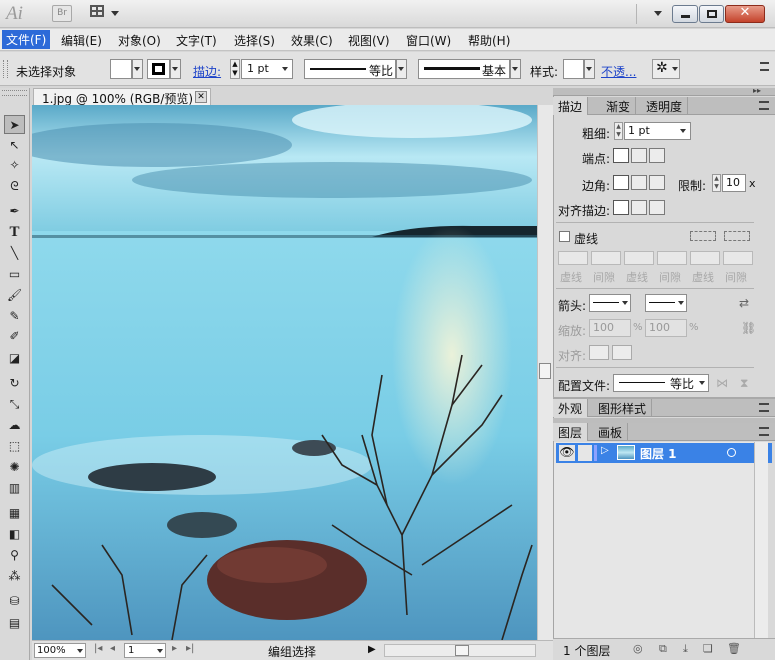 Image resolution: width=775 pixels, height=660 pixels. Describe the element at coordinates (621, 182) in the screenshot. I see `miter-join-button` at that location.